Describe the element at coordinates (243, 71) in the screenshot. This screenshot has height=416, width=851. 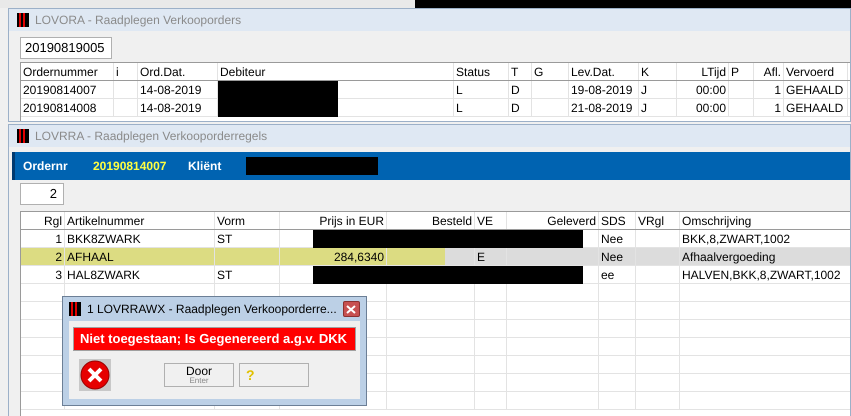
I see `column-header: Debiteur` at that location.